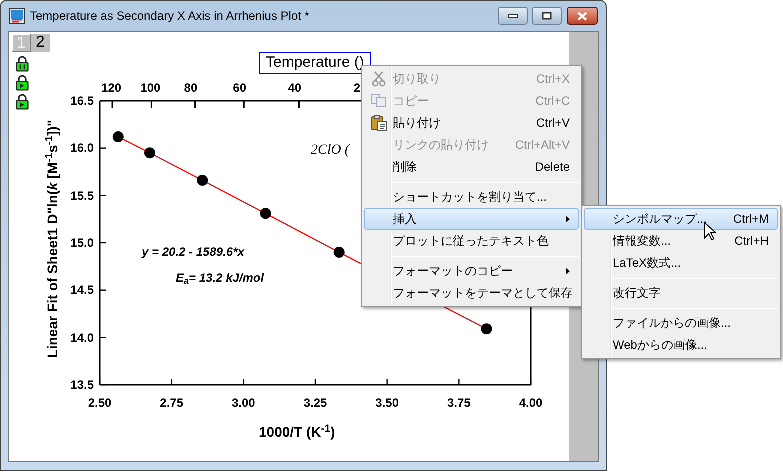 This screenshot has width=783, height=472. Describe the element at coordinates (330, 151) in the screenshot. I see `reaction-label: 2ClO (` at that location.